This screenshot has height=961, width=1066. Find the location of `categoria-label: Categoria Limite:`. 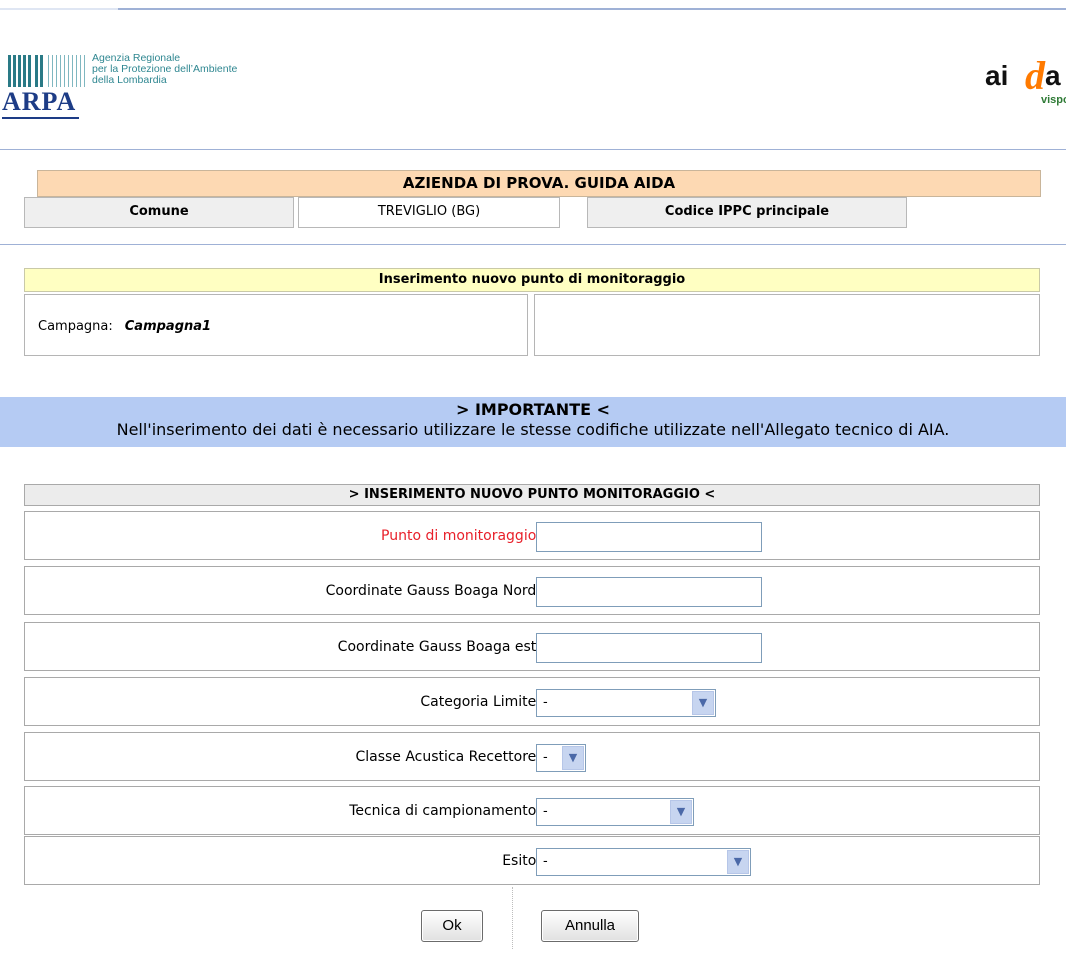

categoria-label: Categoria Limite: is located at coordinates (480, 702).